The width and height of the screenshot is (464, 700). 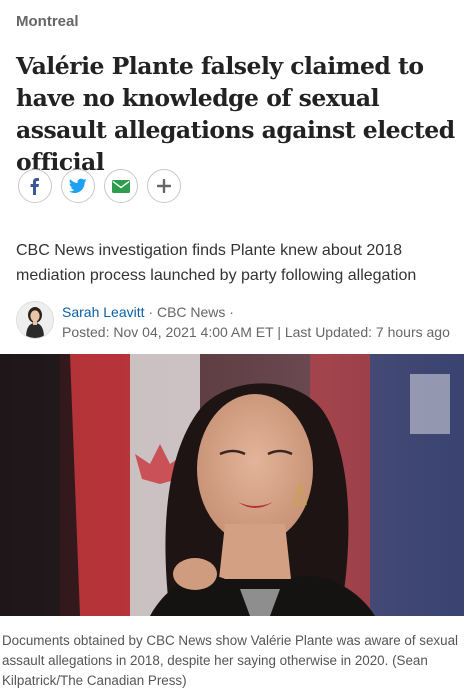 What do you see at coordinates (99, 186) in the screenshot?
I see `share-bar` at bounding box center [99, 186].